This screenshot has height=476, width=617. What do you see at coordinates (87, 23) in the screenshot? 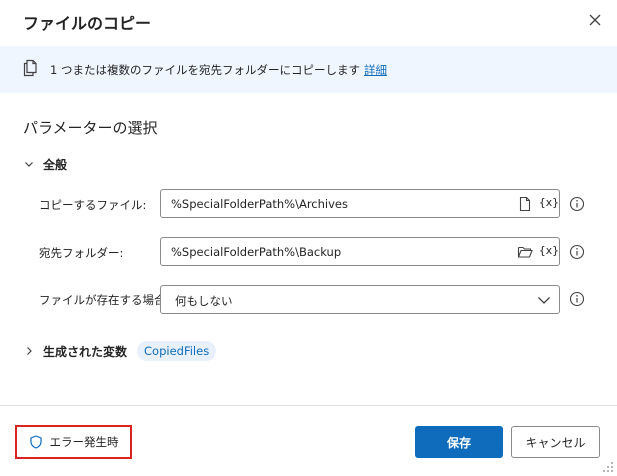
I see `dialog-title: ファイルのコピー` at bounding box center [87, 23].